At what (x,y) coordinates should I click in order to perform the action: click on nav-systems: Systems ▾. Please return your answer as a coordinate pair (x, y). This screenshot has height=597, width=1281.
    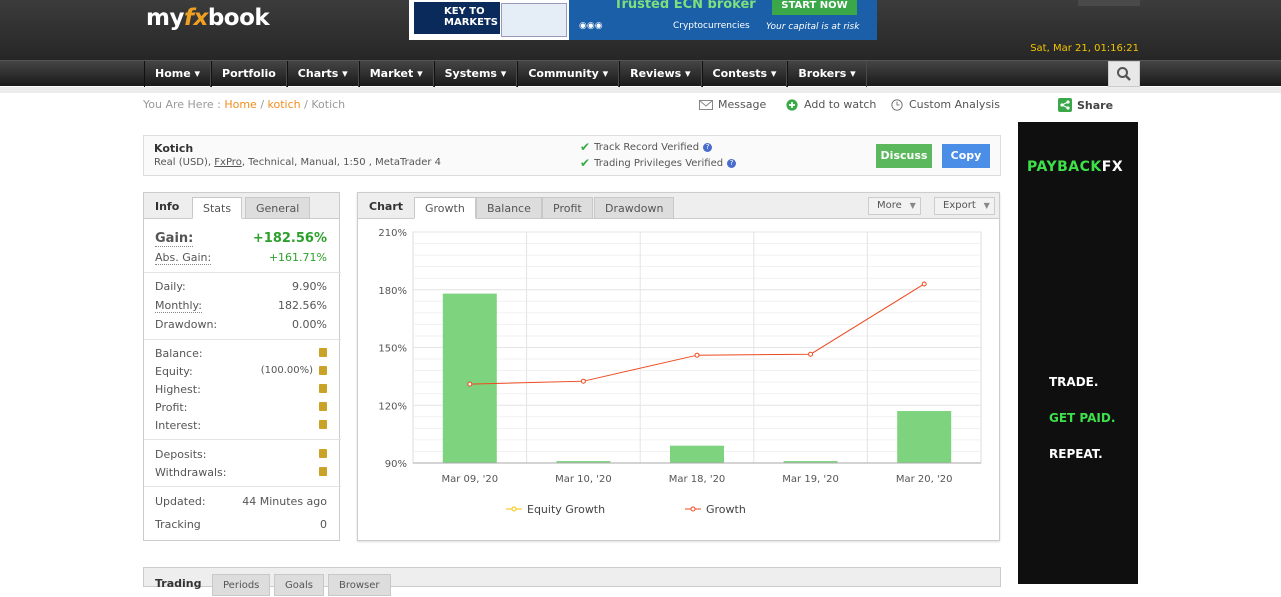
    Looking at the image, I should click on (475, 74).